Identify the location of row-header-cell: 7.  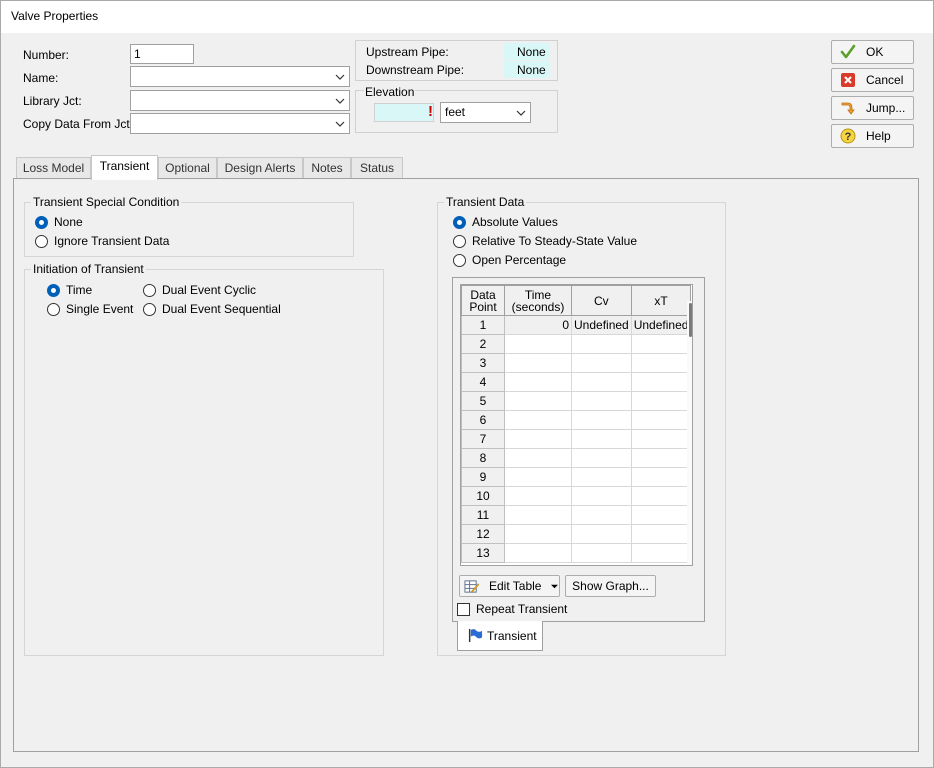
(483, 439).